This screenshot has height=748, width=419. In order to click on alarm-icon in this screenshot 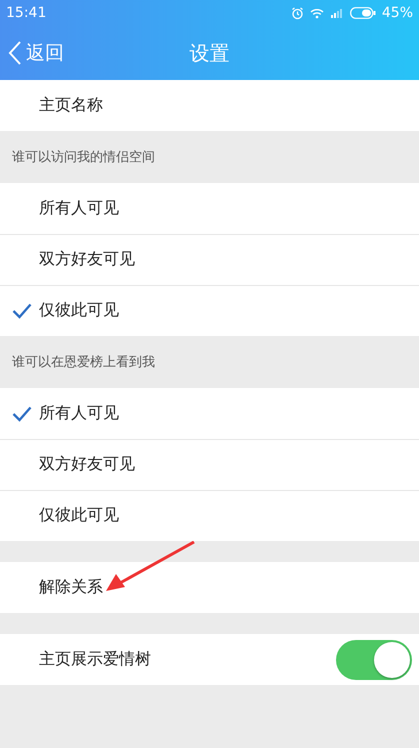, I will do `click(297, 13)`.